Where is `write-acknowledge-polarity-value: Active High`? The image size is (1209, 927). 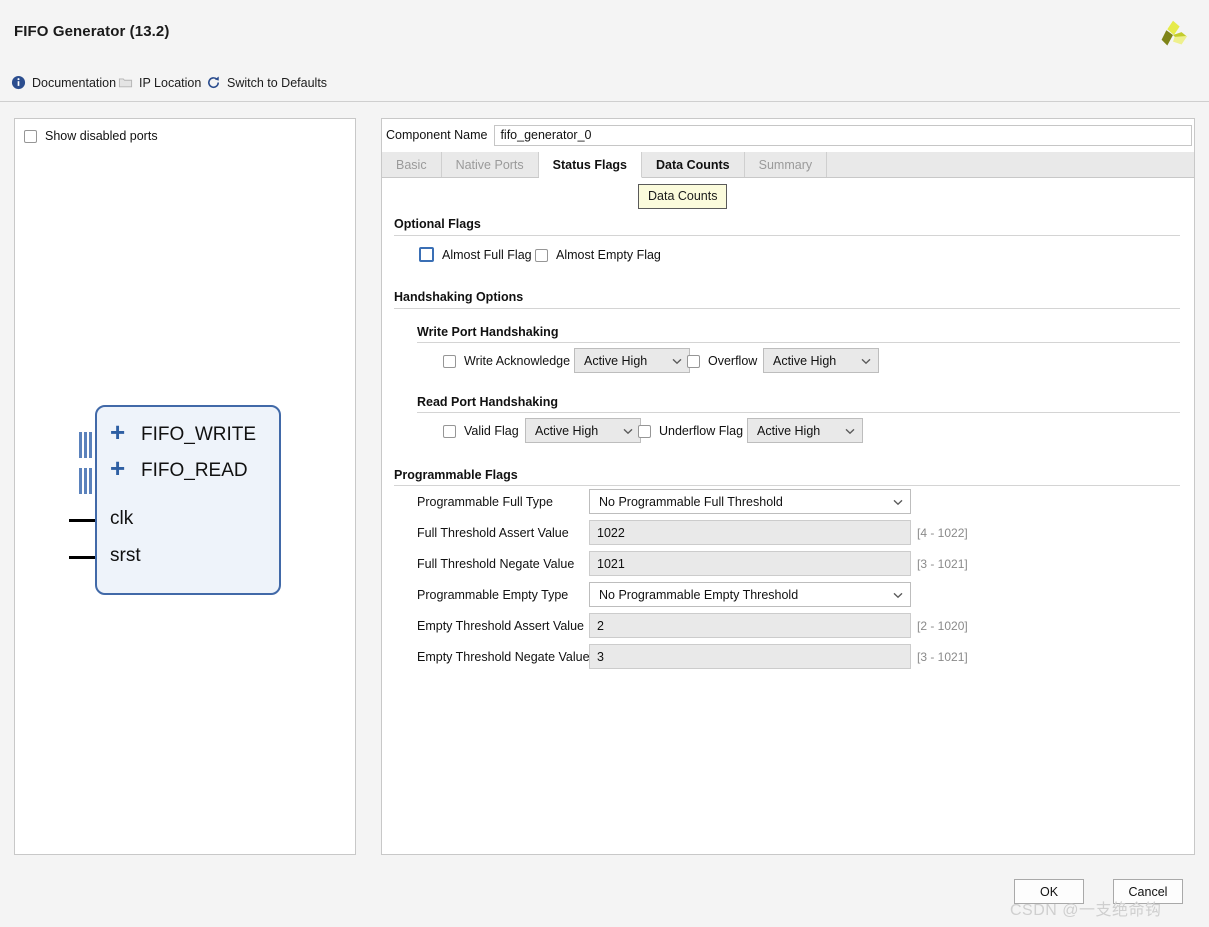
write-acknowledge-polarity-value: Active High is located at coordinates (616, 360).